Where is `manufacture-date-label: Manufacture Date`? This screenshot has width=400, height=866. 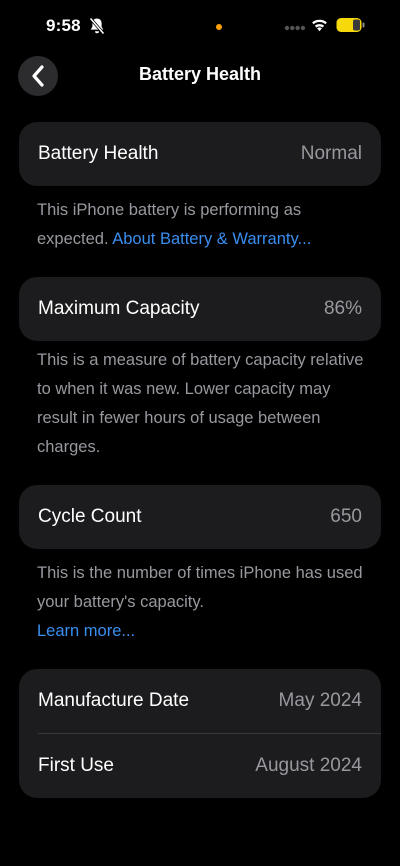 manufacture-date-label: Manufacture Date is located at coordinates (114, 700).